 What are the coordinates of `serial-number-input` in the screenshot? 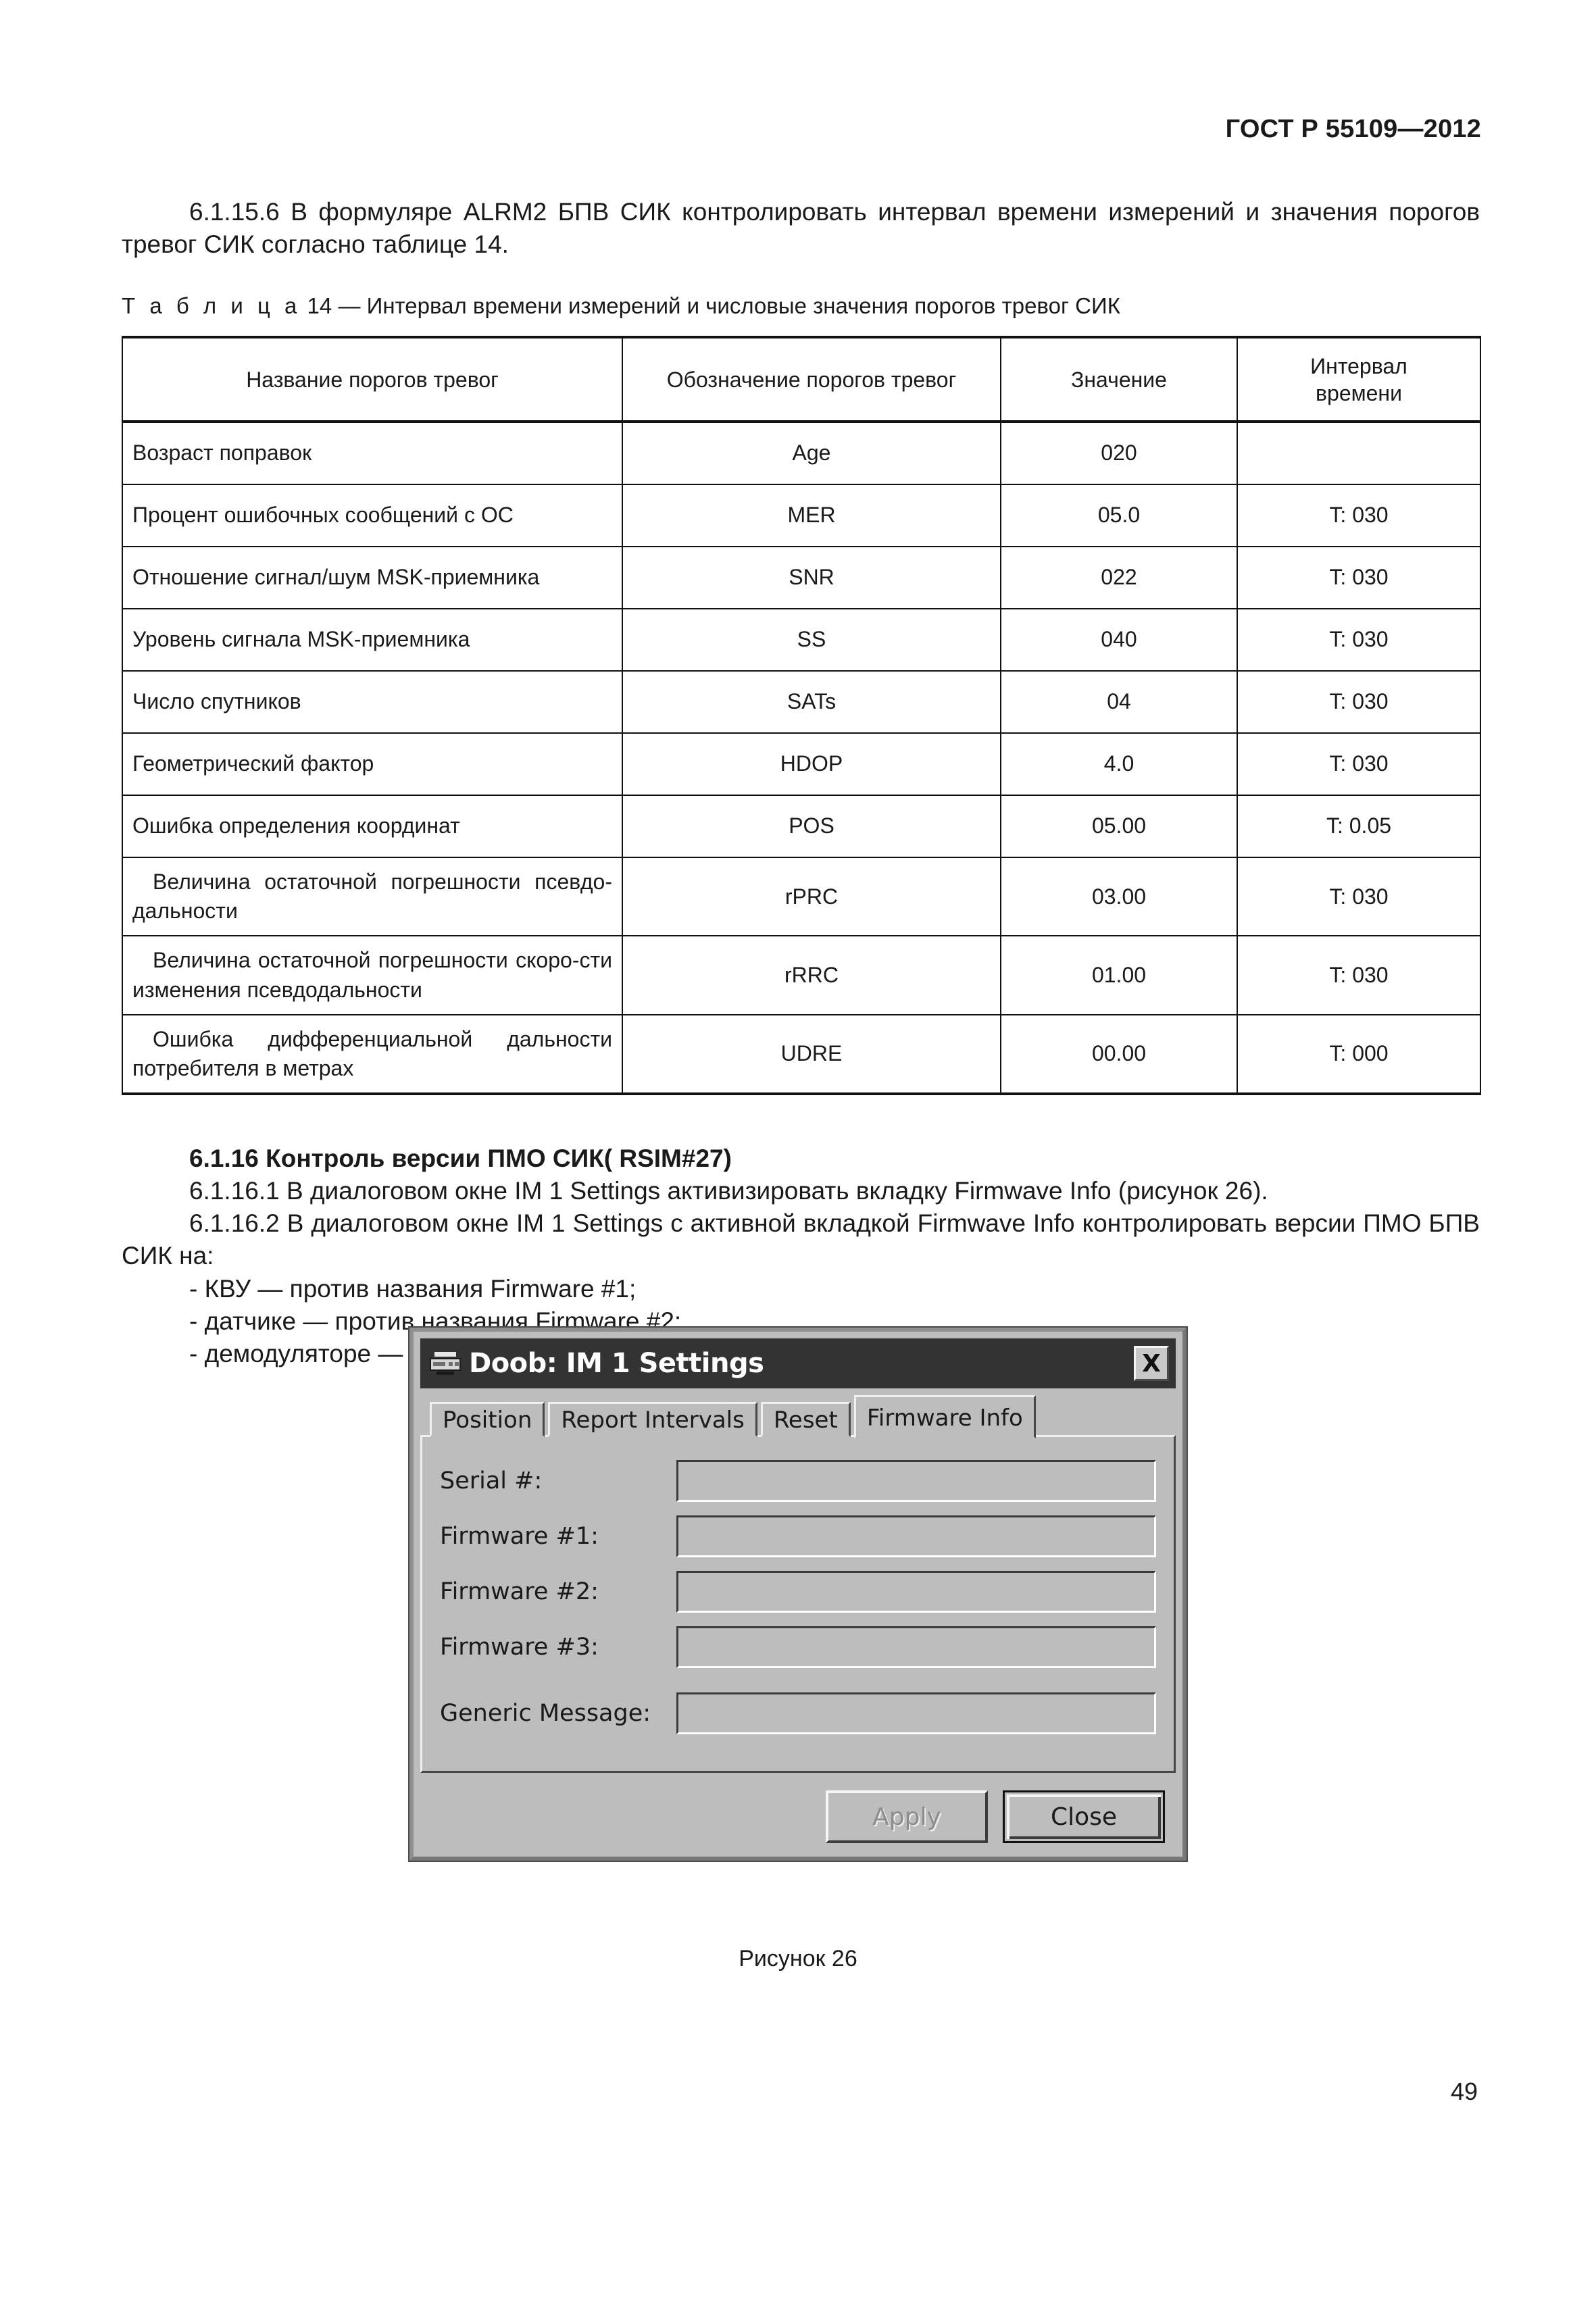 It's located at (916, 1481).